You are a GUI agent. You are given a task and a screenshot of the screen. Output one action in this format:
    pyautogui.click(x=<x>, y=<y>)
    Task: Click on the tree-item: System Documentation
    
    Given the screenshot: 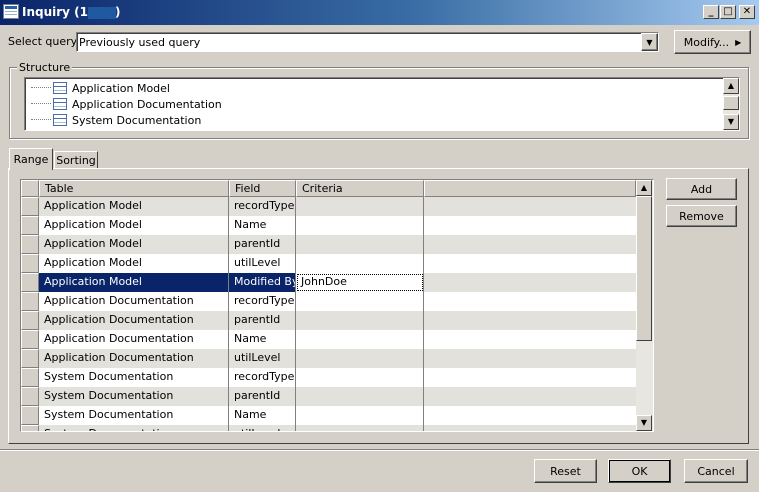 What is the action you would take?
    pyautogui.click(x=126, y=120)
    